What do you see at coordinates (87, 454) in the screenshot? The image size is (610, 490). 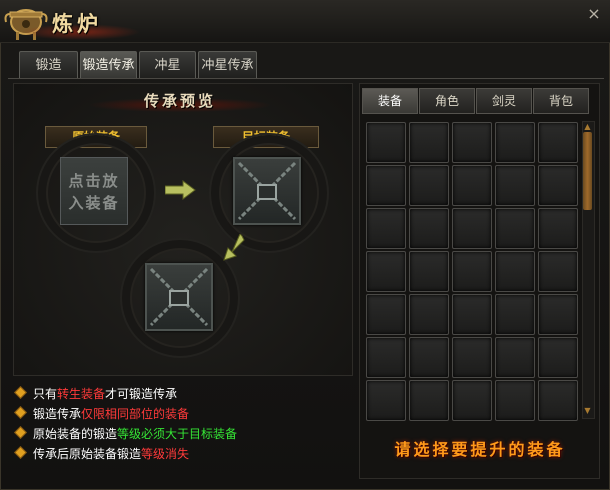 I see `note-text: 传承后原始装备锻造` at bounding box center [87, 454].